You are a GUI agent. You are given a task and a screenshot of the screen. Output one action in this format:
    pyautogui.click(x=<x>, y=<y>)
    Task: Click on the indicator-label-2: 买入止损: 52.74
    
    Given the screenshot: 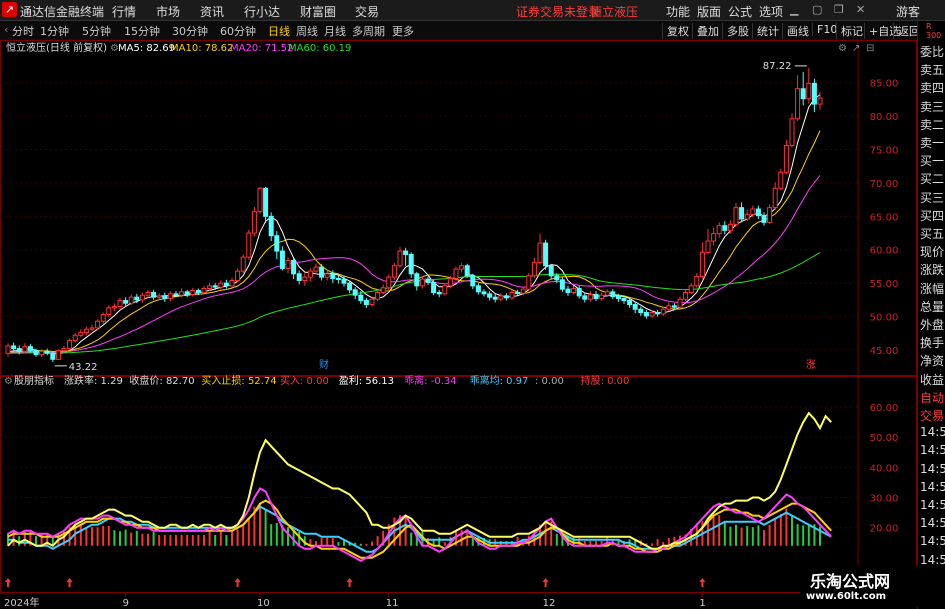 What is the action you would take?
    pyautogui.click(x=238, y=380)
    